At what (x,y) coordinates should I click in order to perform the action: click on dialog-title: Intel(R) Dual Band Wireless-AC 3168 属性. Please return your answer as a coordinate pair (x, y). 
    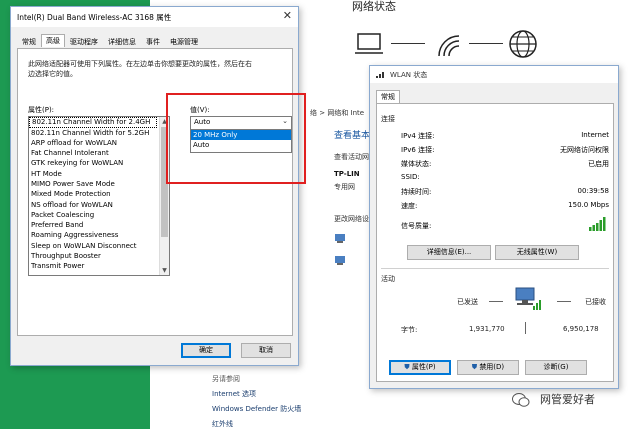
    Looking at the image, I should click on (94, 17).